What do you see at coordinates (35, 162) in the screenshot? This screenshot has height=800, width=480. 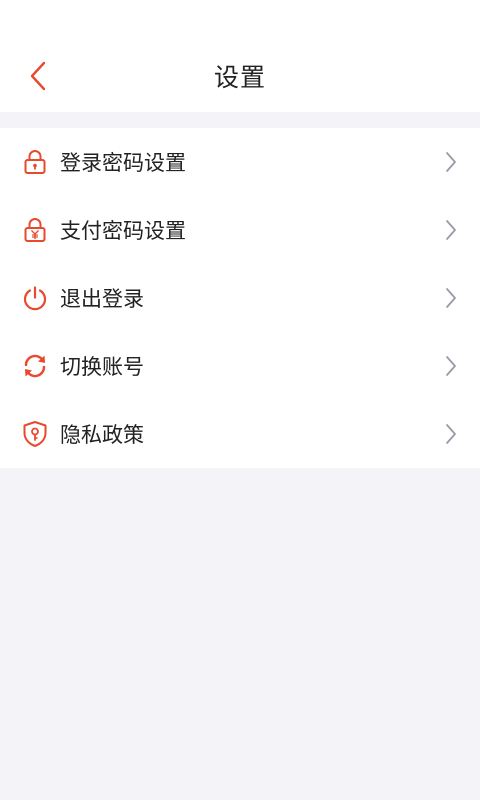 I see `lock-icon` at bounding box center [35, 162].